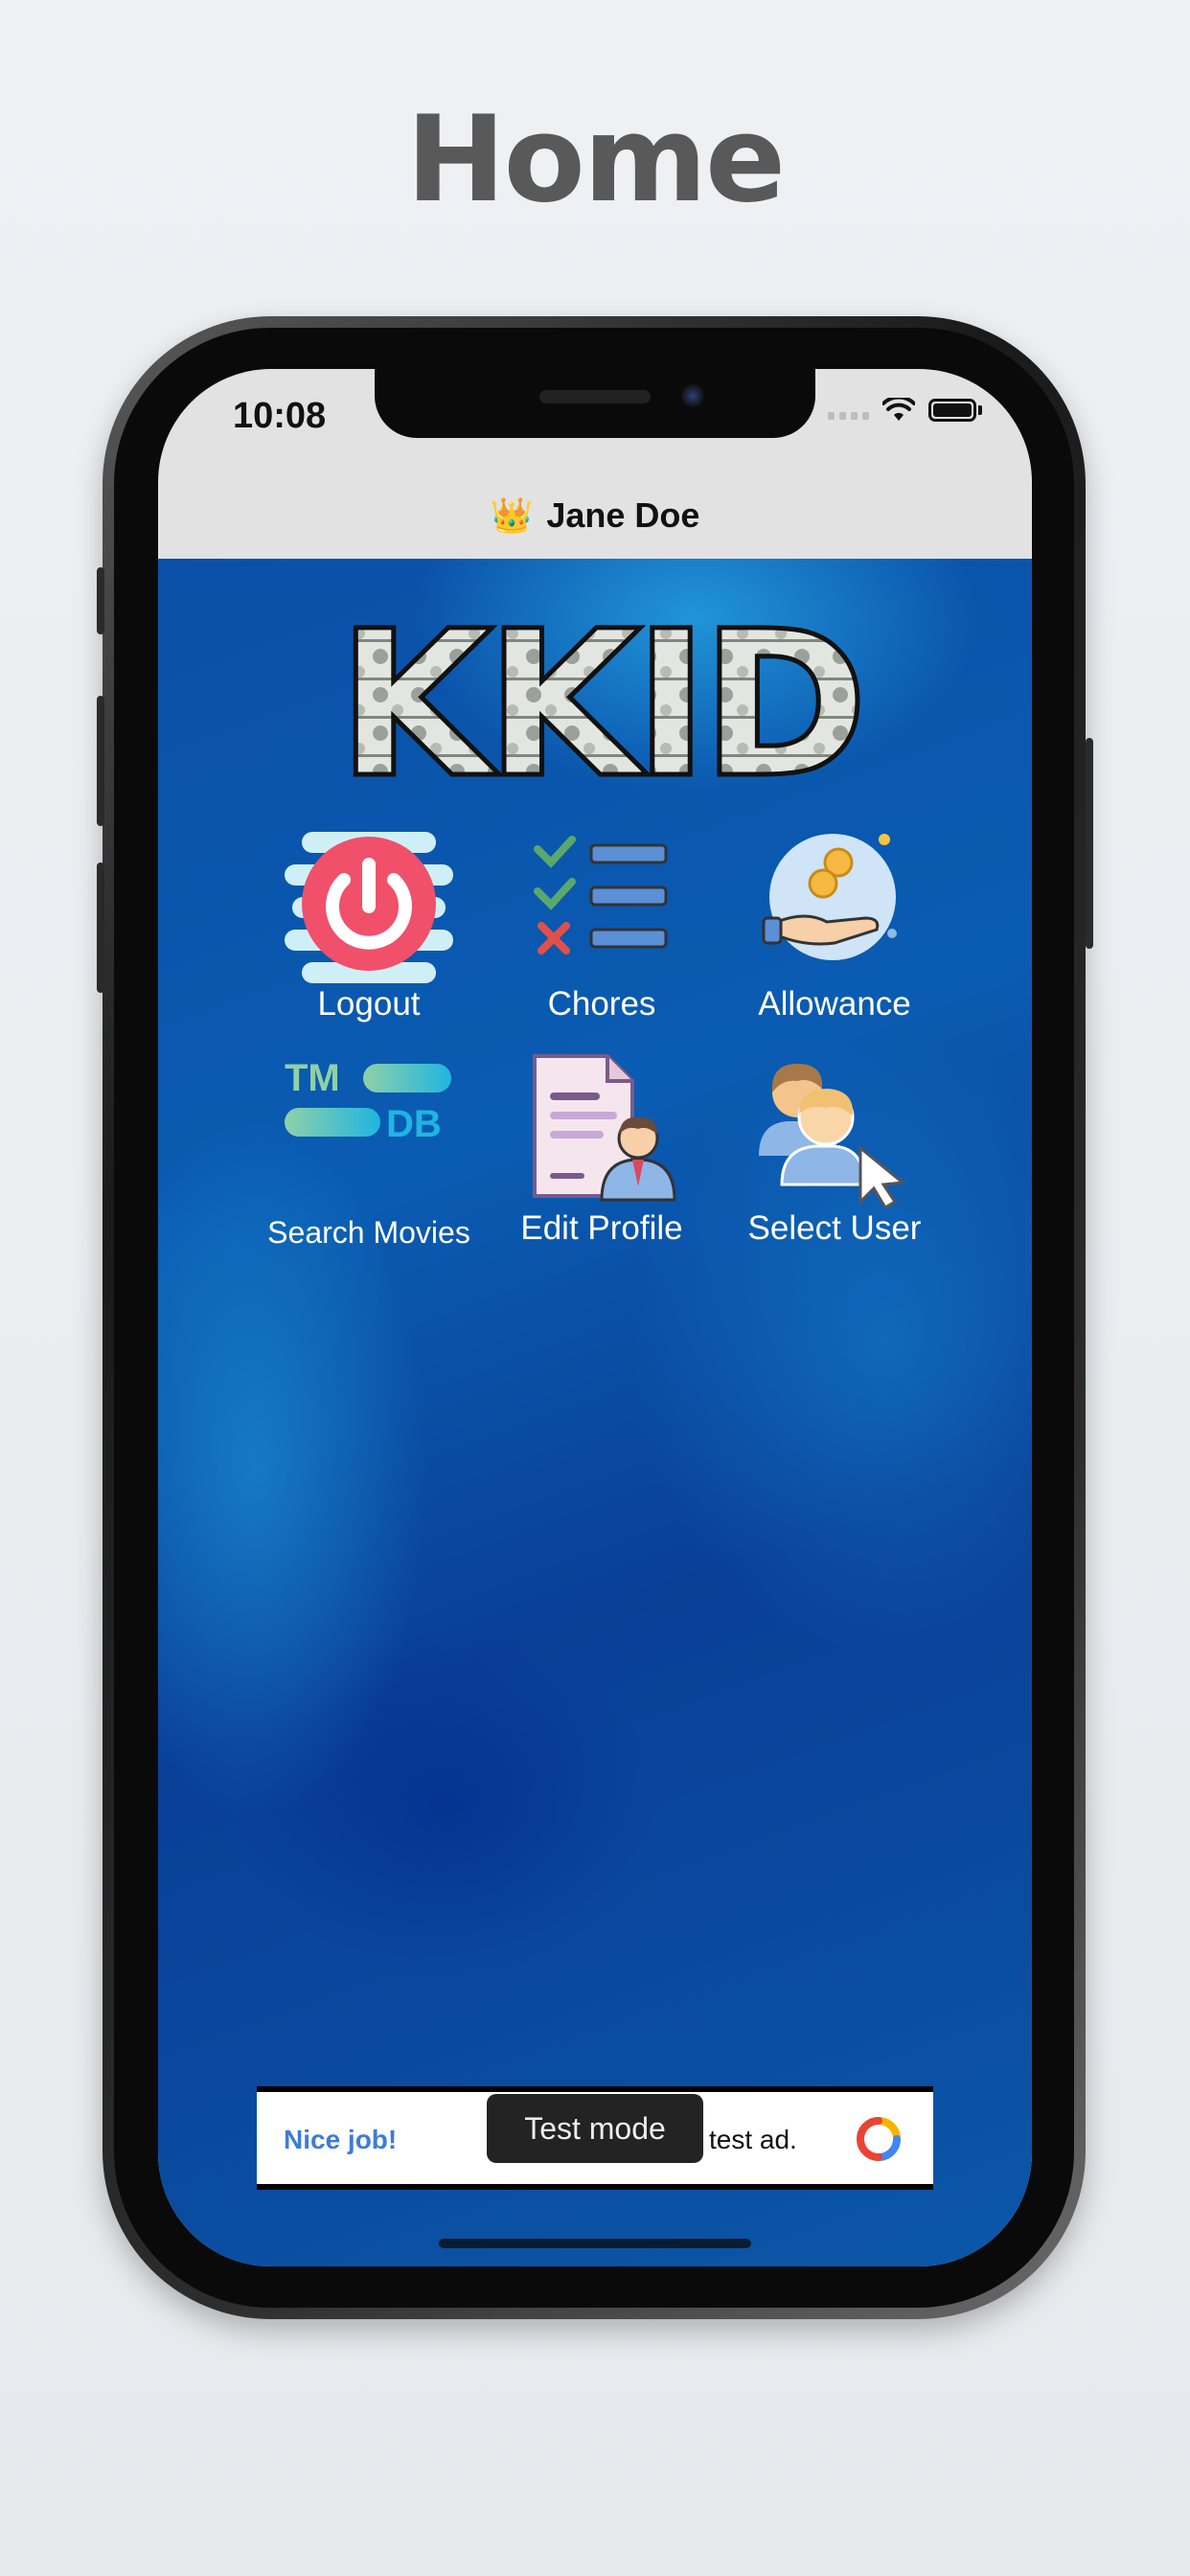 The width and height of the screenshot is (1190, 2576). I want to click on tmdb-top-text: TM, so click(312, 1078).